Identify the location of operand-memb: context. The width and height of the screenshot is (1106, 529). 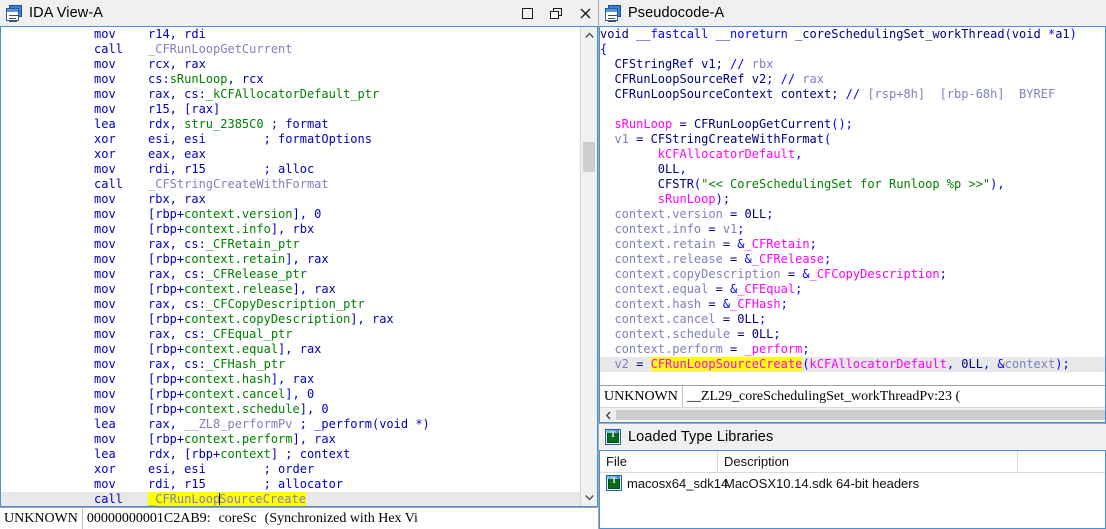
(245, 454).